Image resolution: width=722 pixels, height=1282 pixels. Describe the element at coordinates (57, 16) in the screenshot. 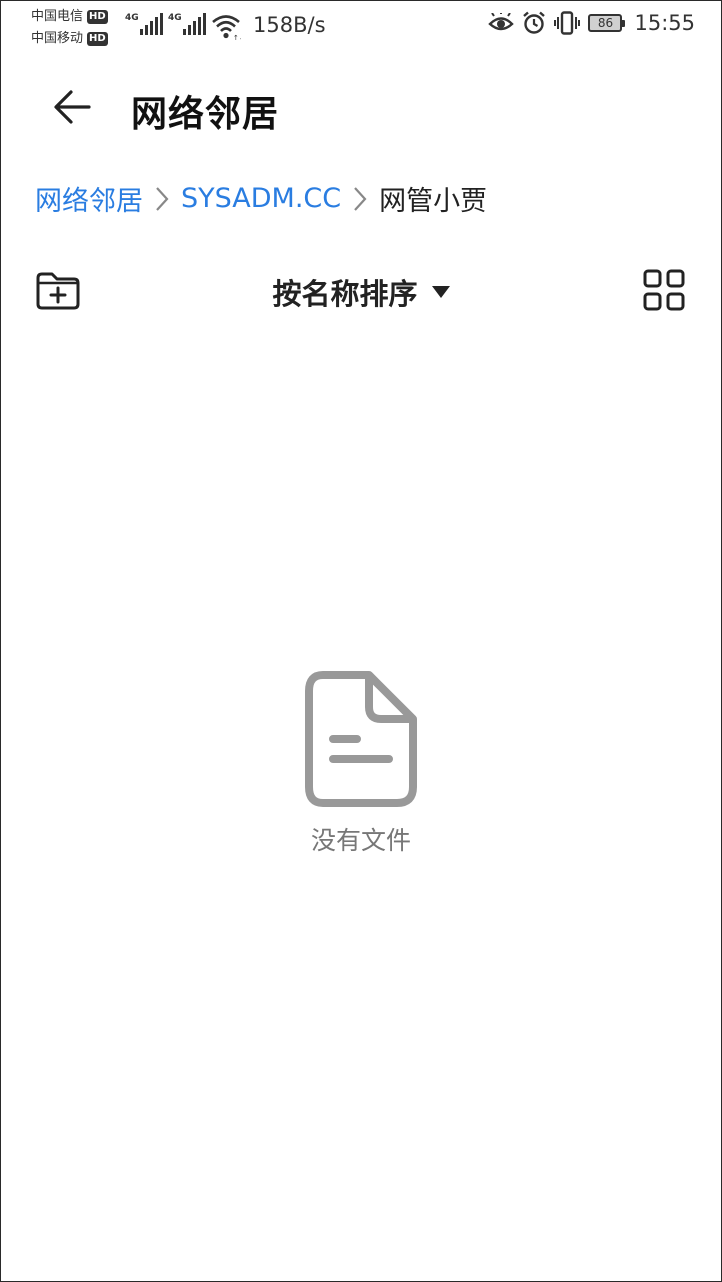

I see `carrier-name-1: 中国电信` at that location.